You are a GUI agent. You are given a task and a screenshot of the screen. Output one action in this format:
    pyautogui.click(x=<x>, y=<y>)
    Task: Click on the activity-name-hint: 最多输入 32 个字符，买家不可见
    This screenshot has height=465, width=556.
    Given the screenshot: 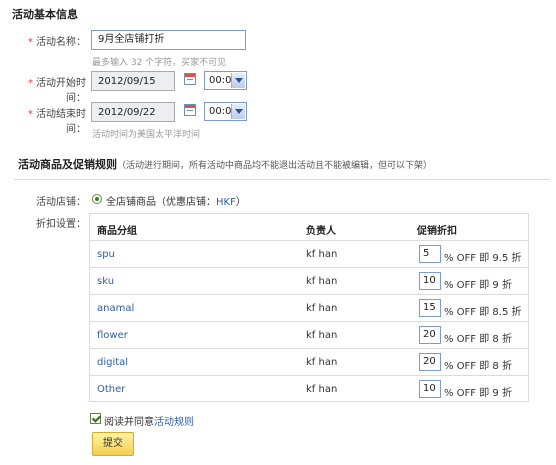 What is the action you would take?
    pyautogui.click(x=159, y=63)
    